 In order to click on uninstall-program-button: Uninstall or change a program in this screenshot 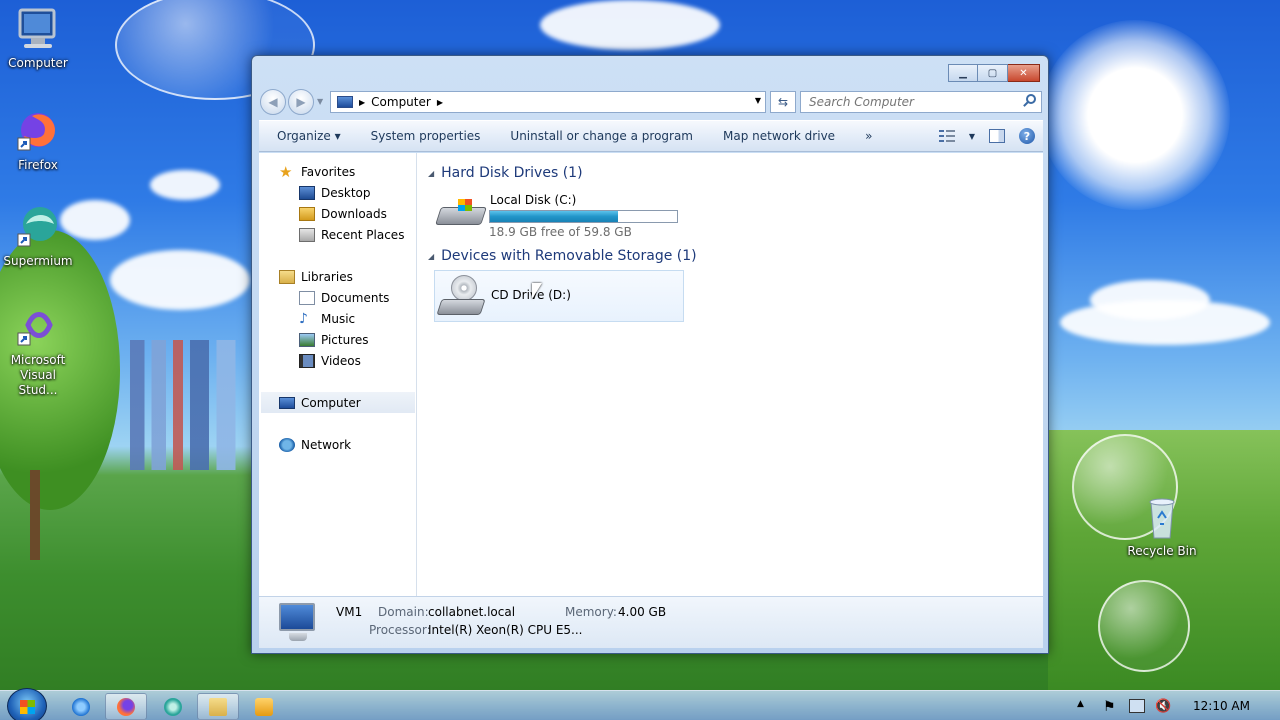, I will do `click(601, 136)`.